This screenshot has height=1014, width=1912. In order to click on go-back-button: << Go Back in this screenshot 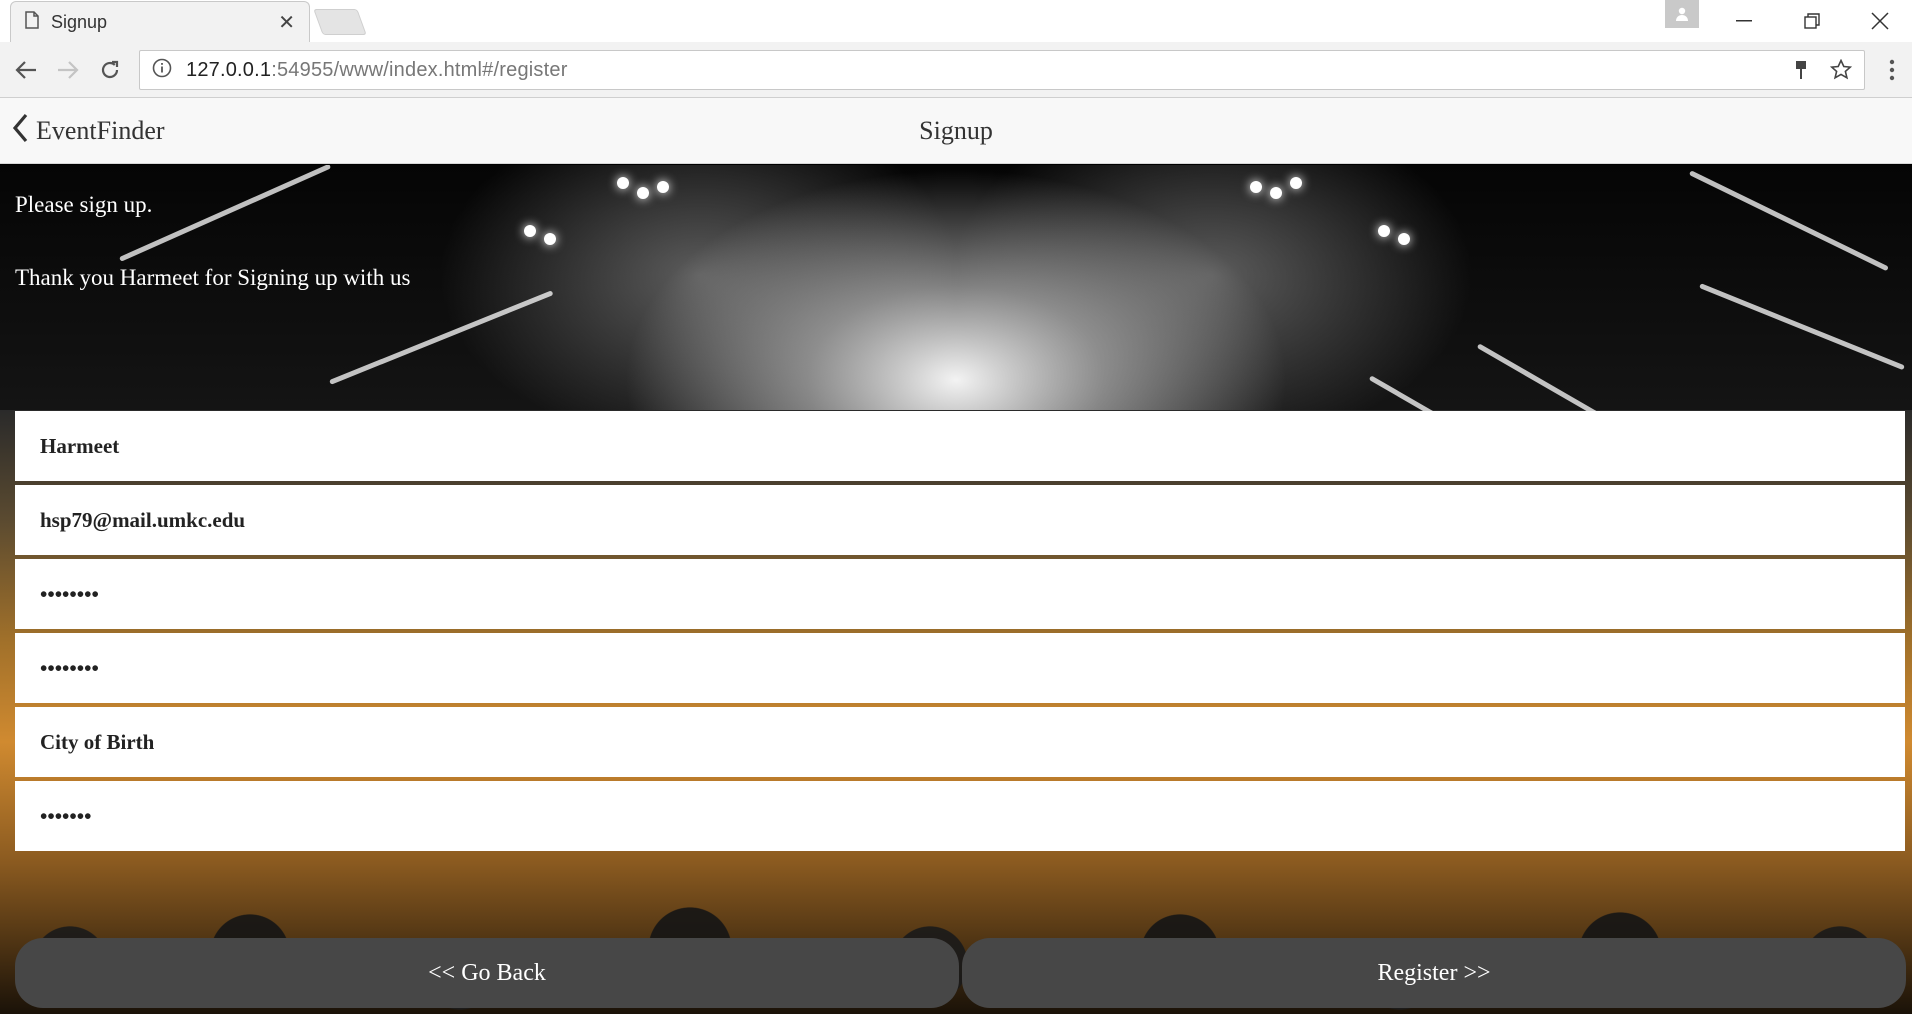, I will do `click(487, 973)`.